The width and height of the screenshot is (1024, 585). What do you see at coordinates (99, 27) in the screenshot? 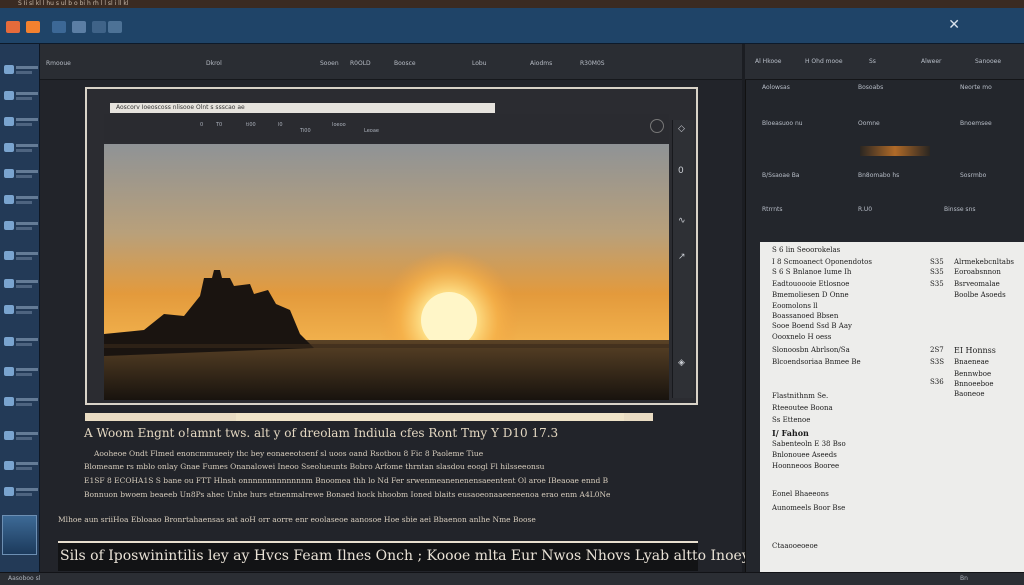
I see `edit-icon` at bounding box center [99, 27].